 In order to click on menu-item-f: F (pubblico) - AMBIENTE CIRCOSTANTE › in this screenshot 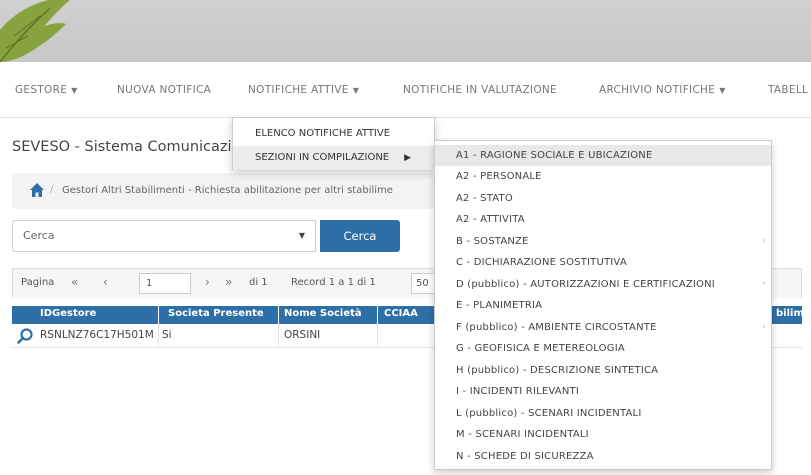, I will do `click(603, 327)`.